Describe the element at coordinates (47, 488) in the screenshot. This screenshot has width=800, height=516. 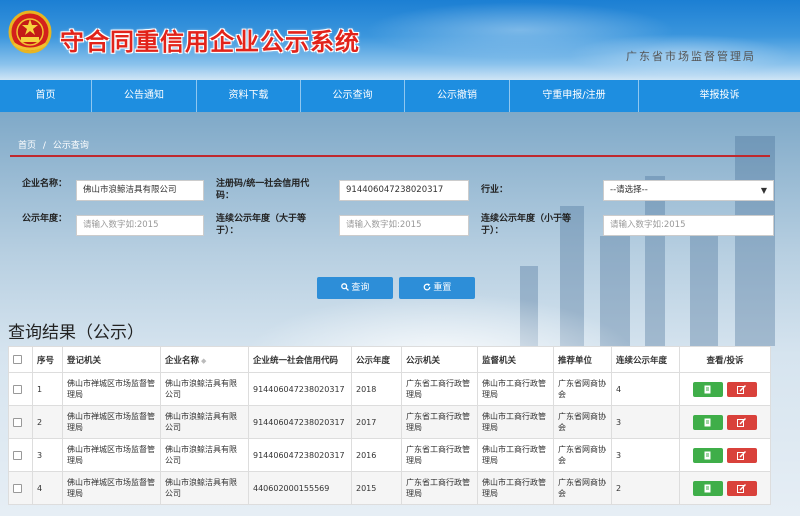
I see `cell-index: 4` at that location.